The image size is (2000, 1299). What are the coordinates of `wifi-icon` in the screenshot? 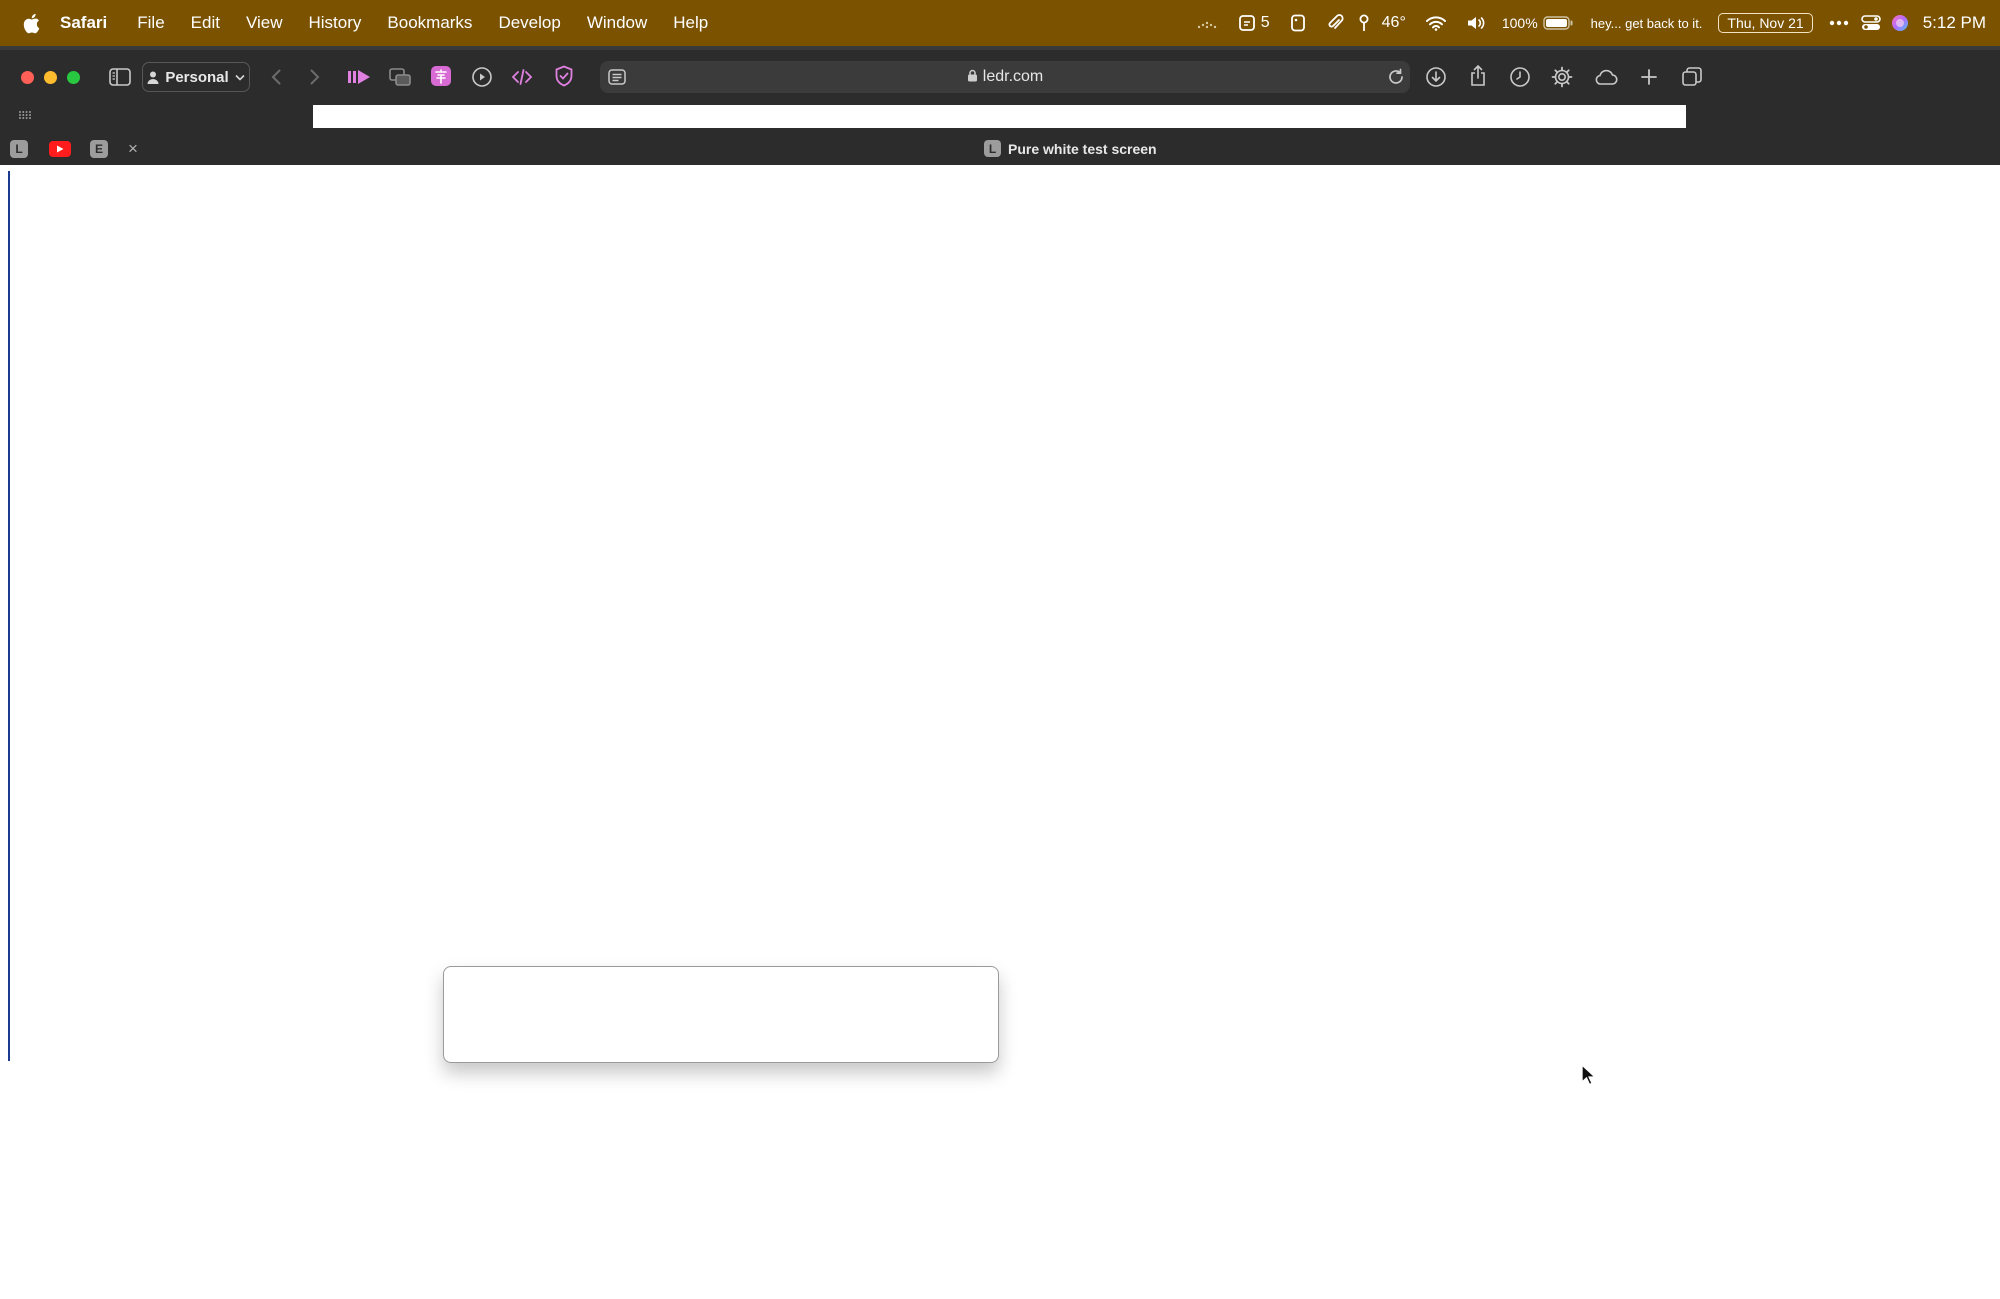 It's located at (1435, 23).